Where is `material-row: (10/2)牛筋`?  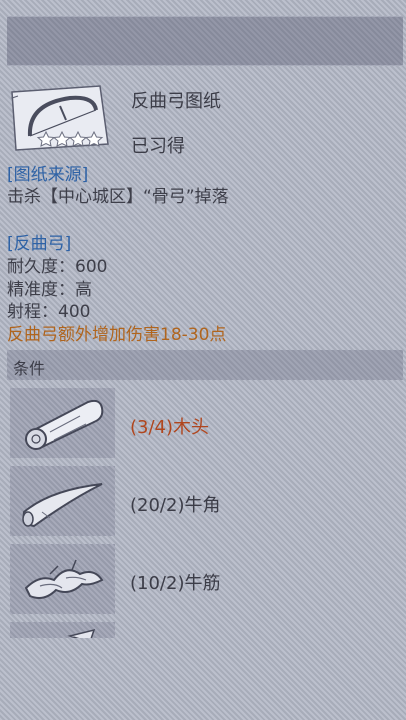
material-row: (10/2)牛筋 is located at coordinates (206, 583).